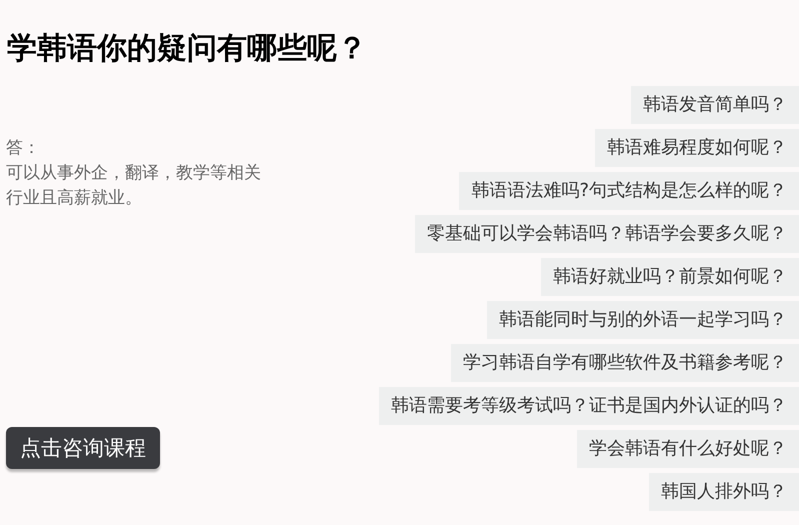  Describe the element at coordinates (23, 148) in the screenshot. I see `answer-label: 答：` at that location.